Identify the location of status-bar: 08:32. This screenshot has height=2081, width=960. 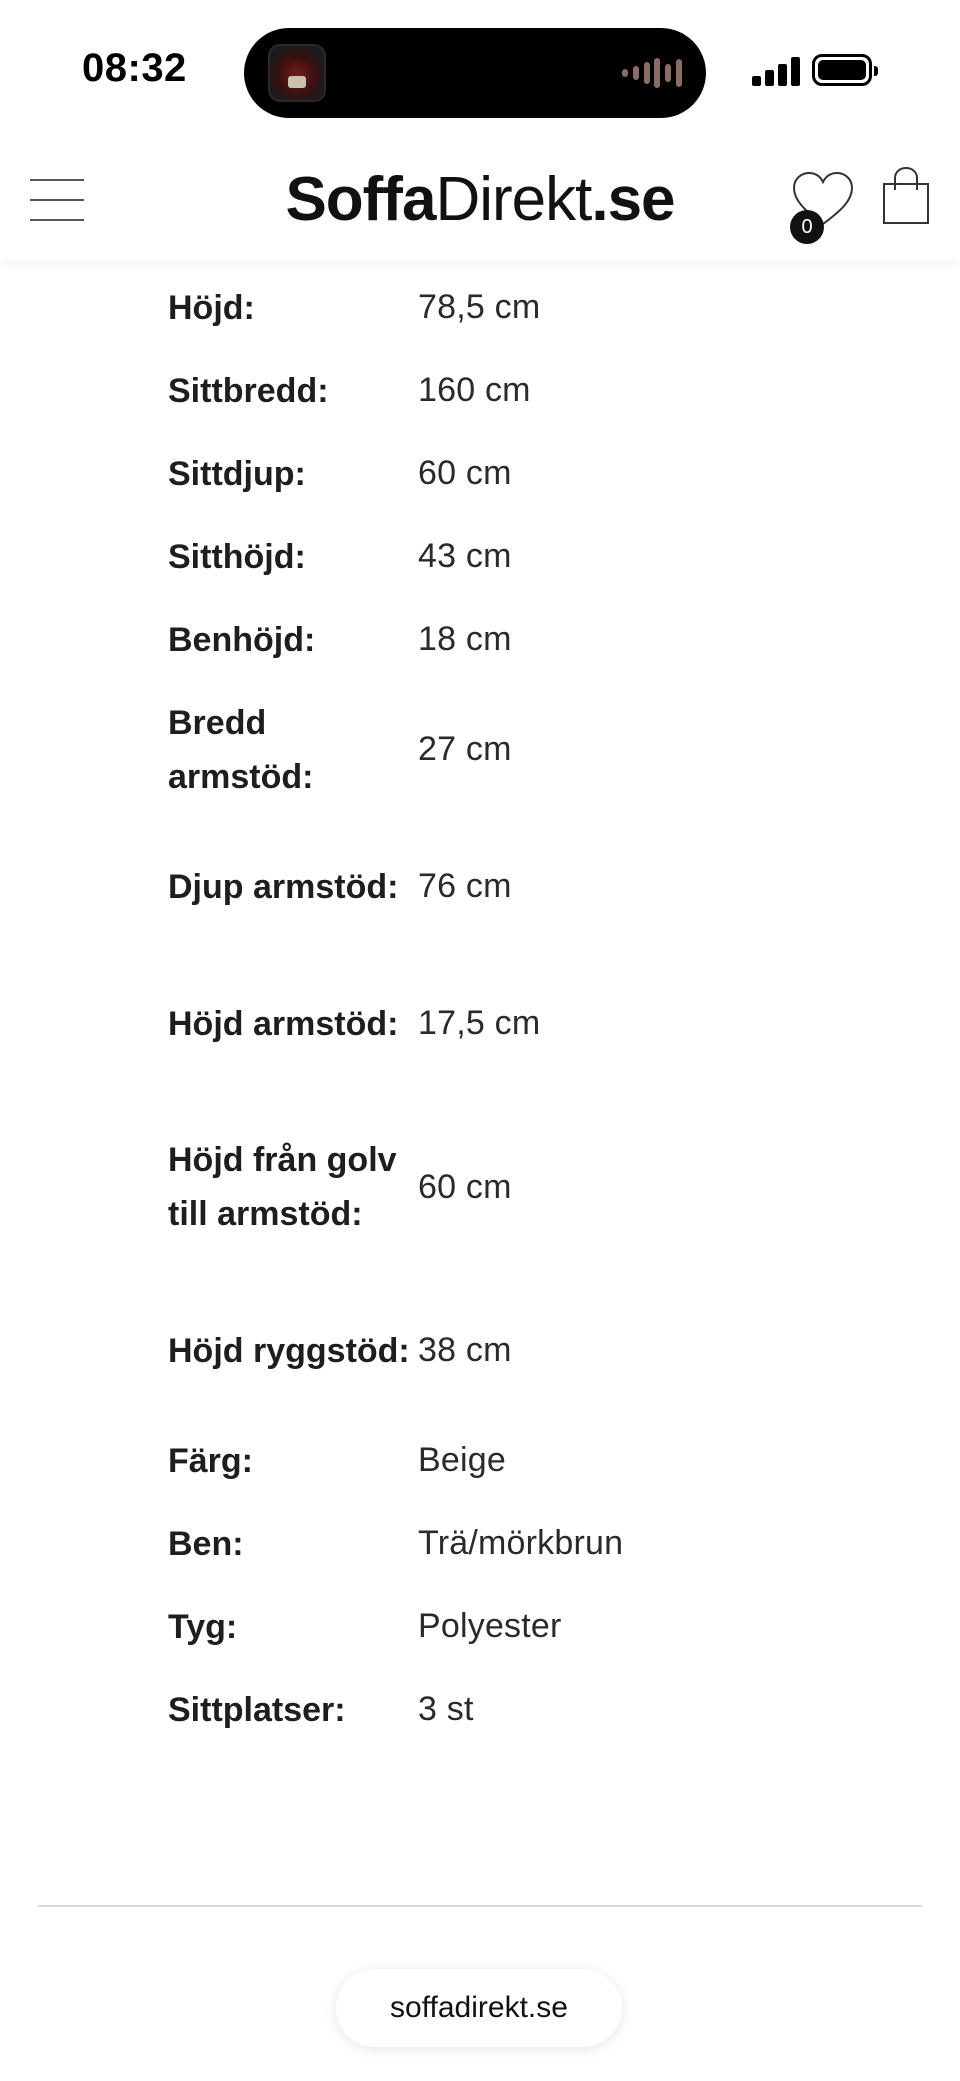
(480, 71).